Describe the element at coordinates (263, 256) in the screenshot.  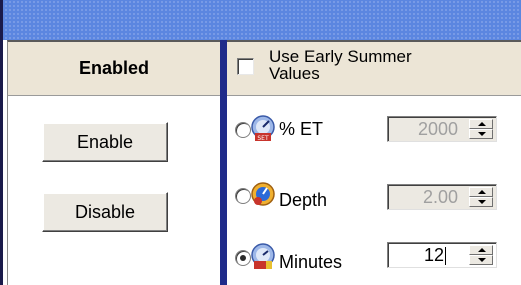
I see `minutes-gauge-icon` at that location.